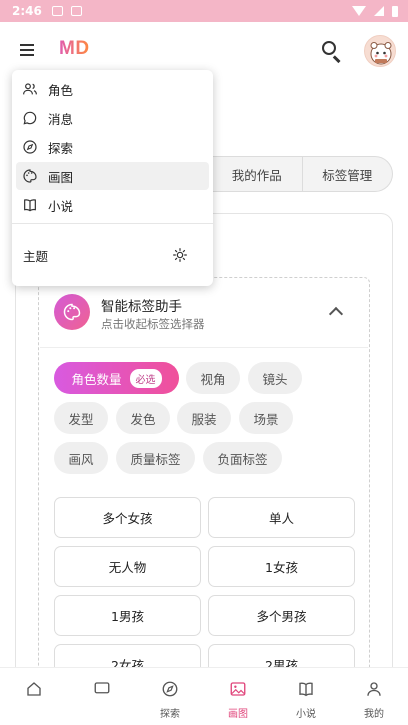  What do you see at coordinates (112, 223) in the screenshot?
I see `menu-divider` at bounding box center [112, 223].